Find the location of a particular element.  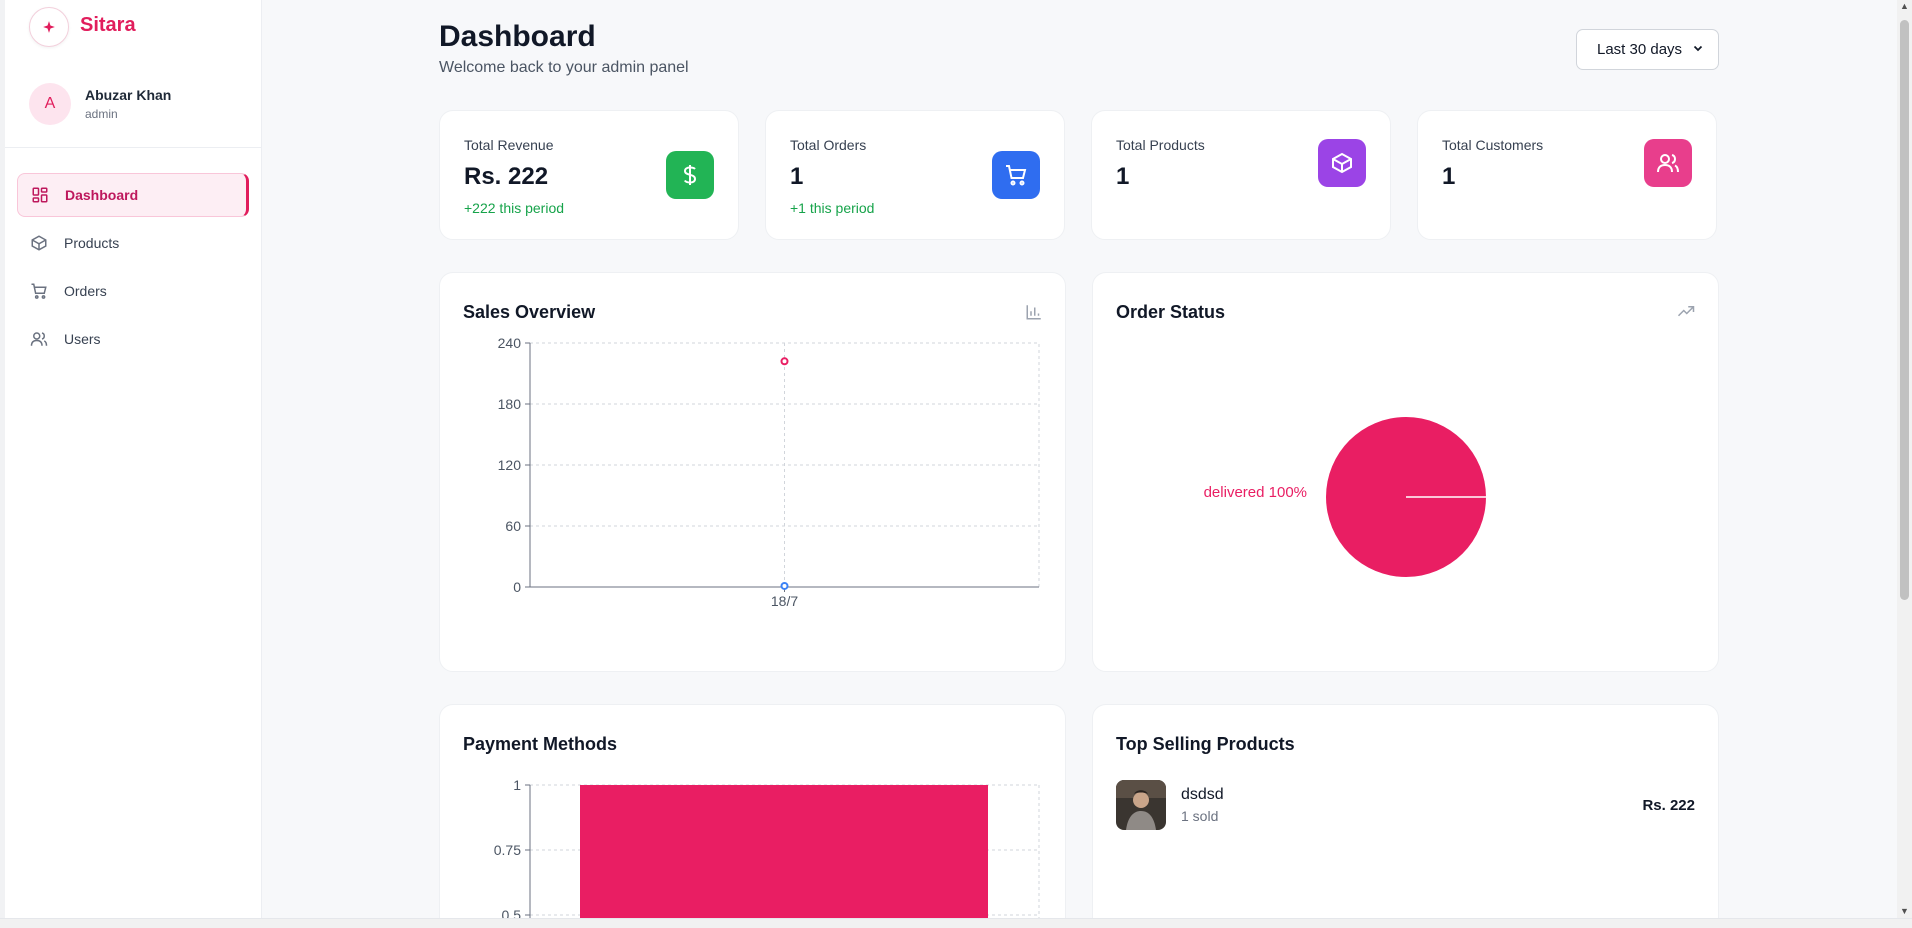

payment-bar-chart: 10.750.5 is located at coordinates (767, 852).